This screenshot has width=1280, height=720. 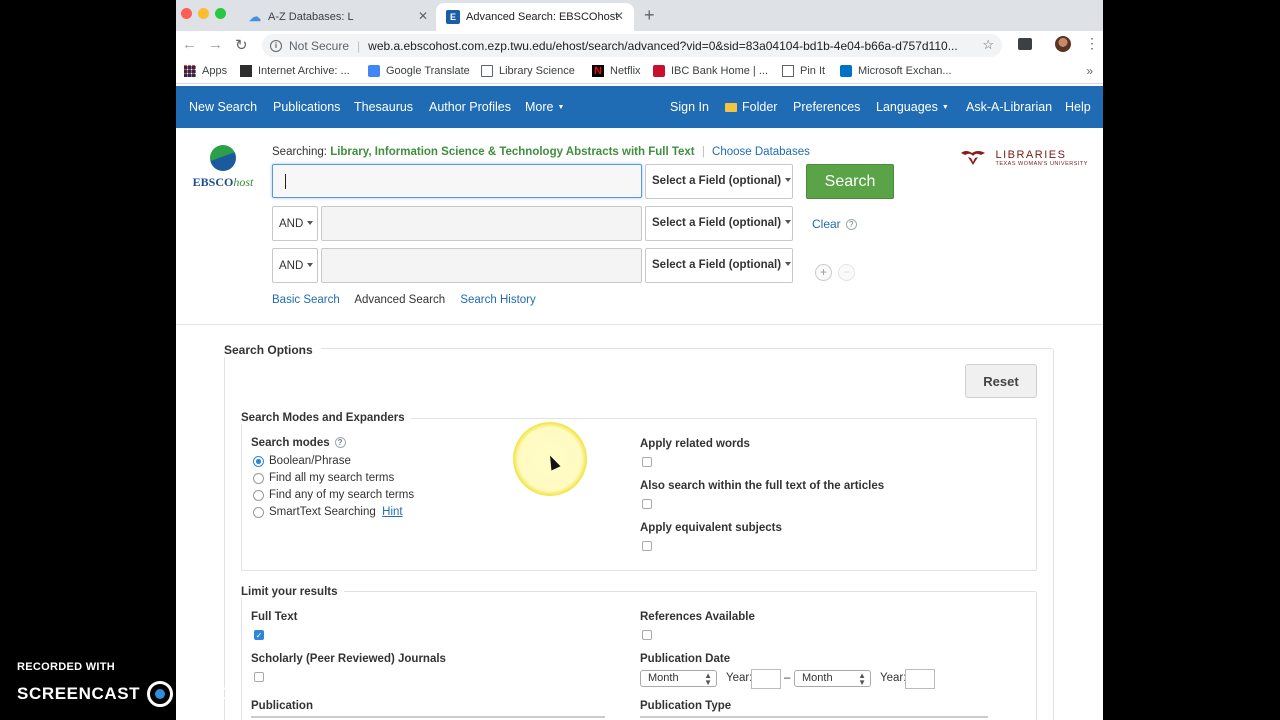 I want to click on ebsco-e-icon: E, so click(x=453, y=17).